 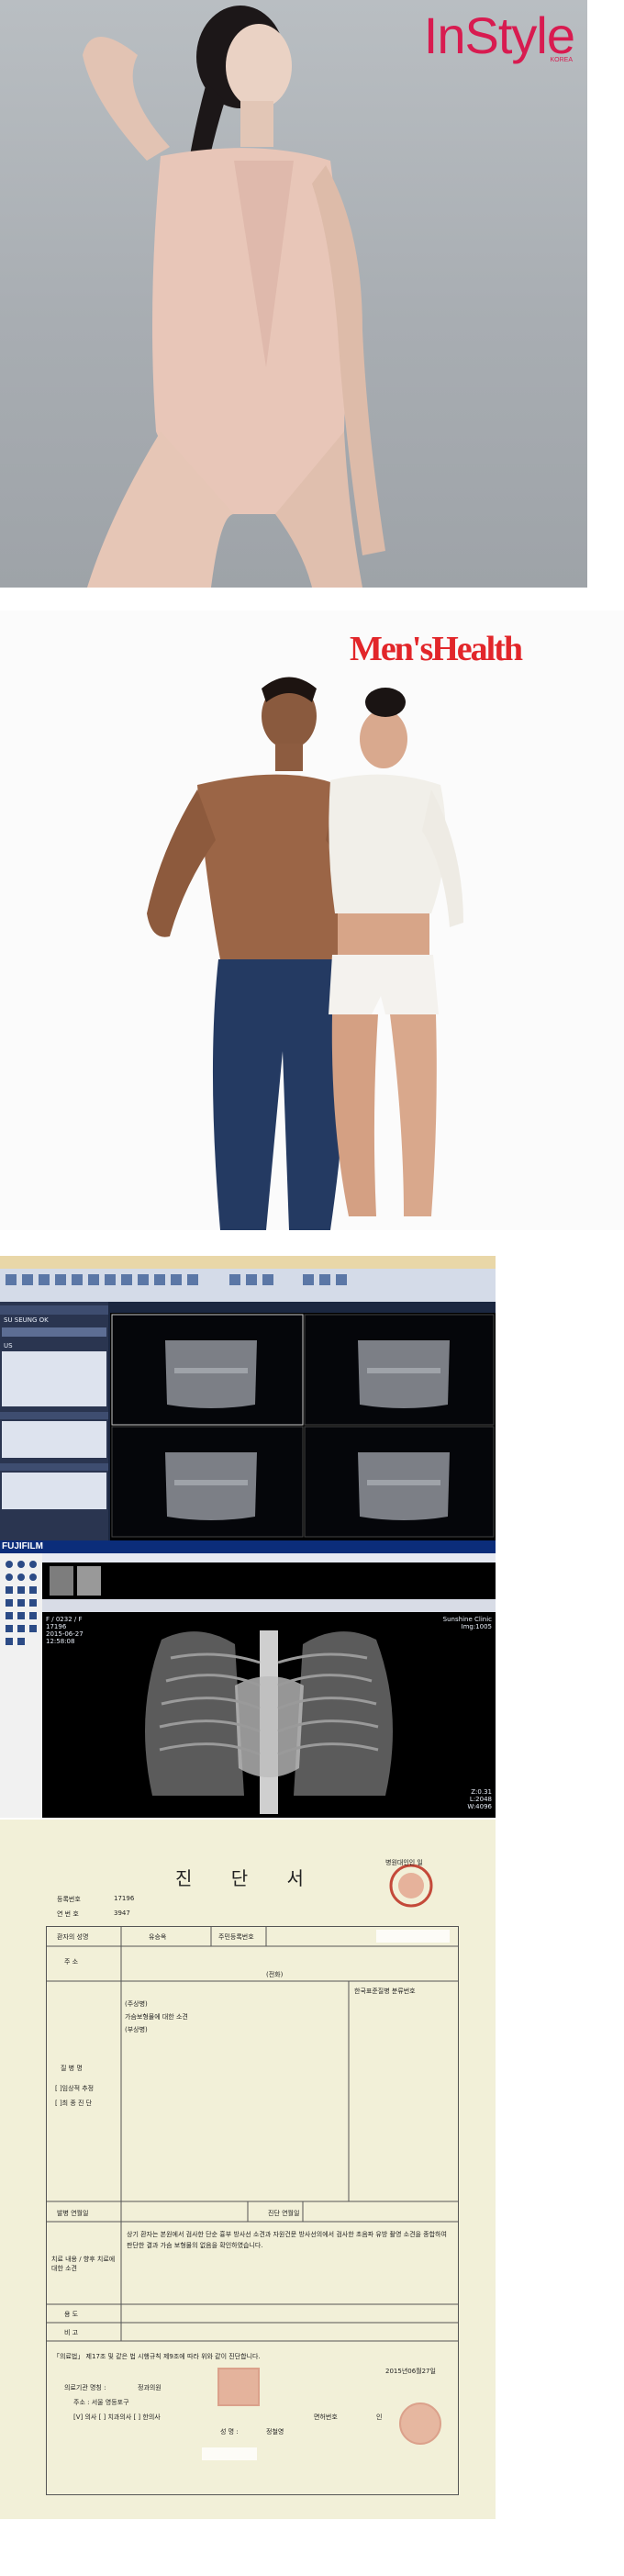 I want to click on phone-label: (전화), so click(x=275, y=1974).